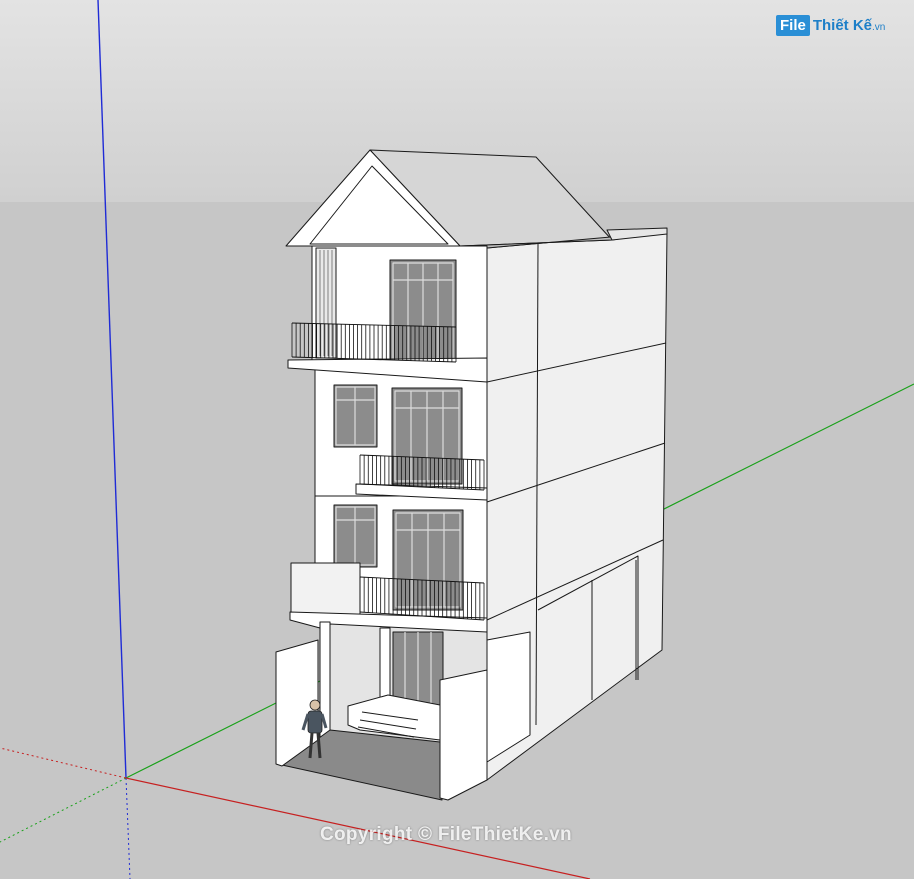  I want to click on filethietke-logo: File Thiết Kế.vn, so click(830, 25).